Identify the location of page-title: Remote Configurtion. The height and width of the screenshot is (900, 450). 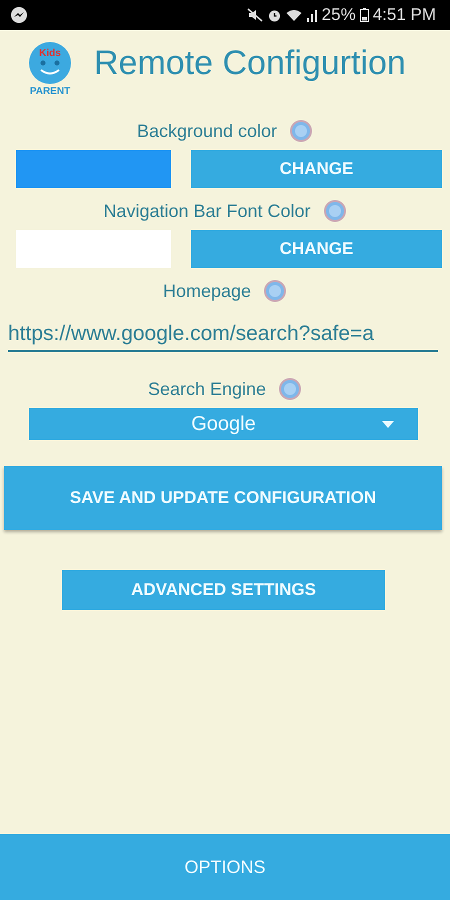
(250, 63).